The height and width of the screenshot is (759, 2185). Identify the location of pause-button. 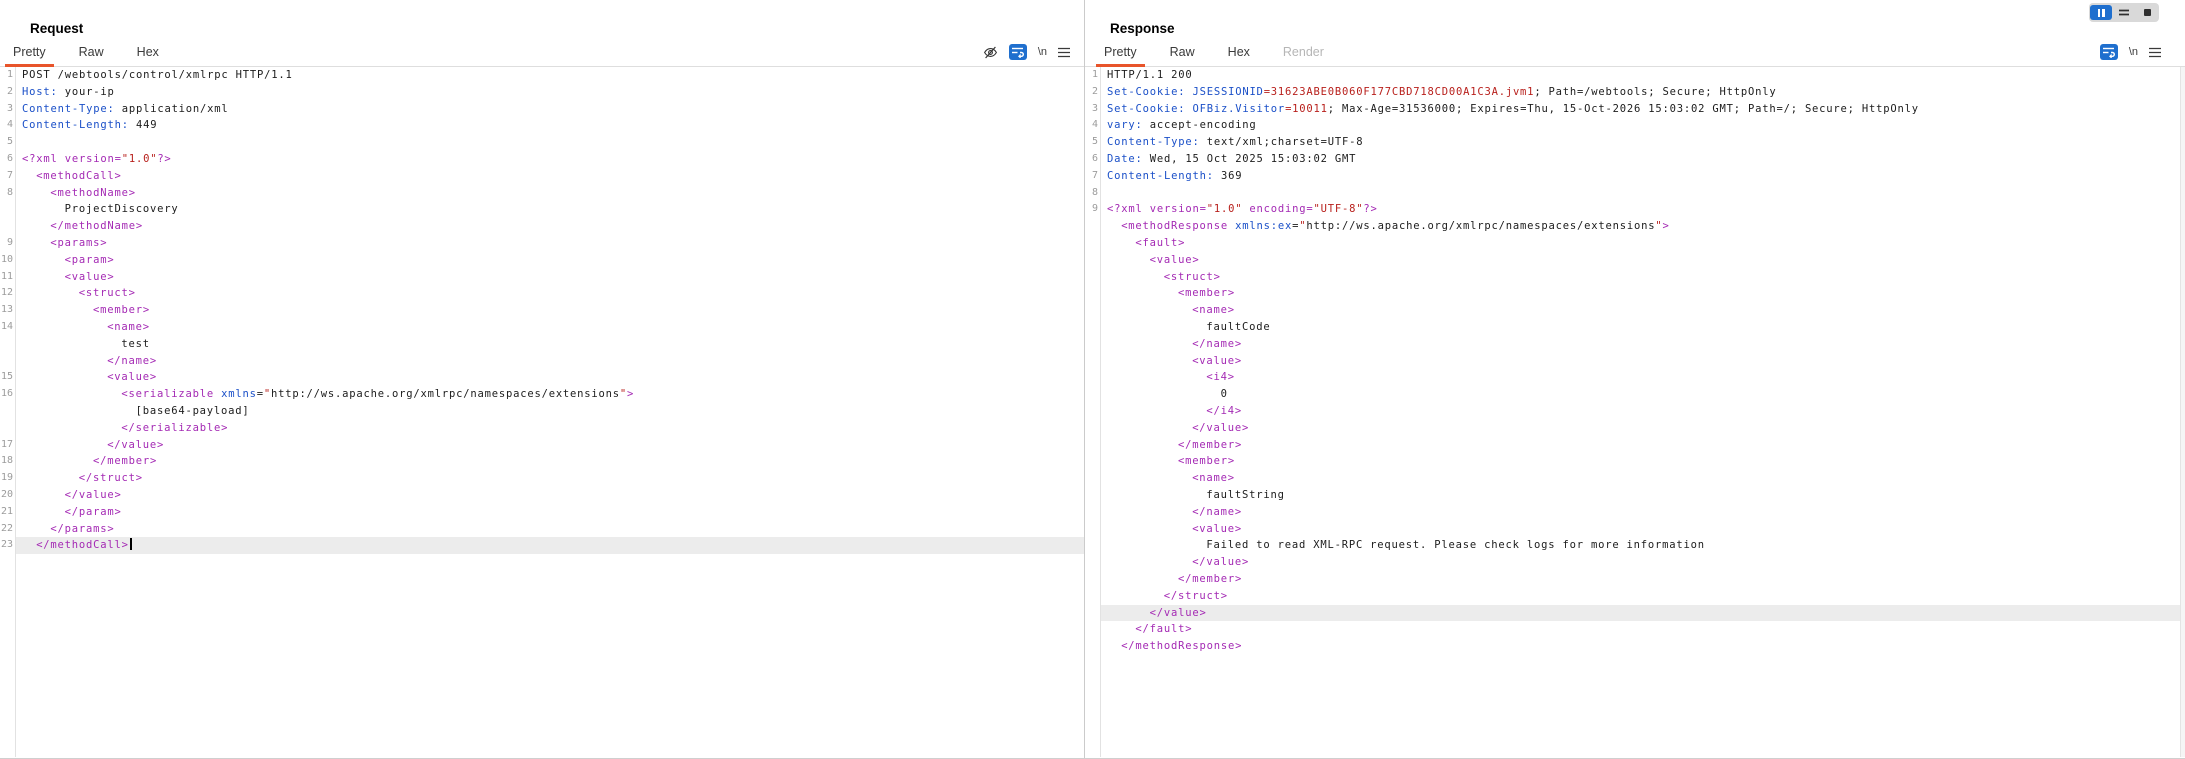
(2101, 12).